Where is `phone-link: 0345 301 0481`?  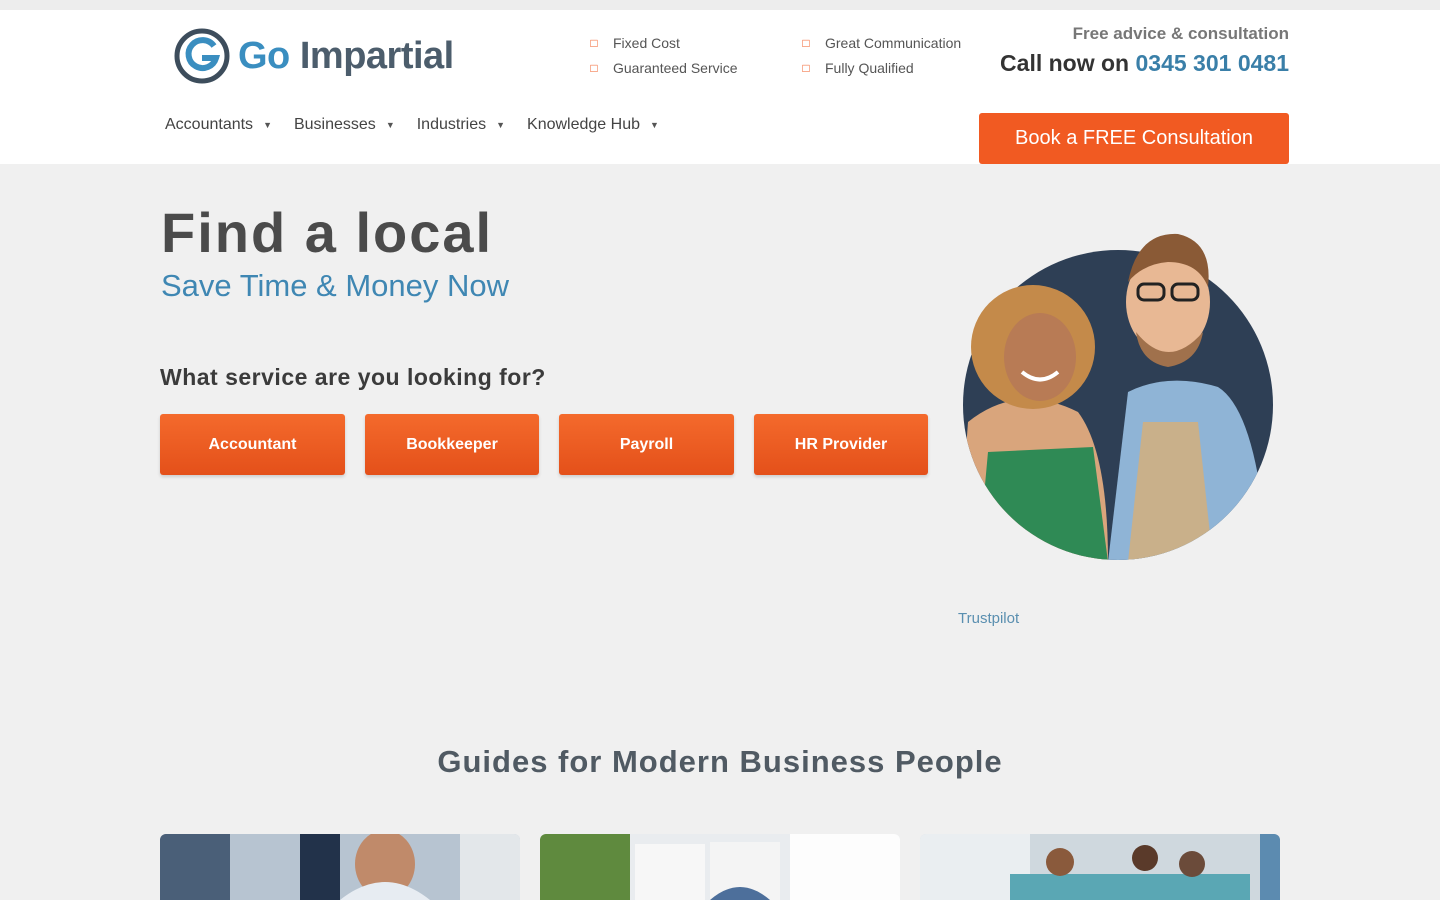 phone-link: 0345 301 0481 is located at coordinates (1213, 63).